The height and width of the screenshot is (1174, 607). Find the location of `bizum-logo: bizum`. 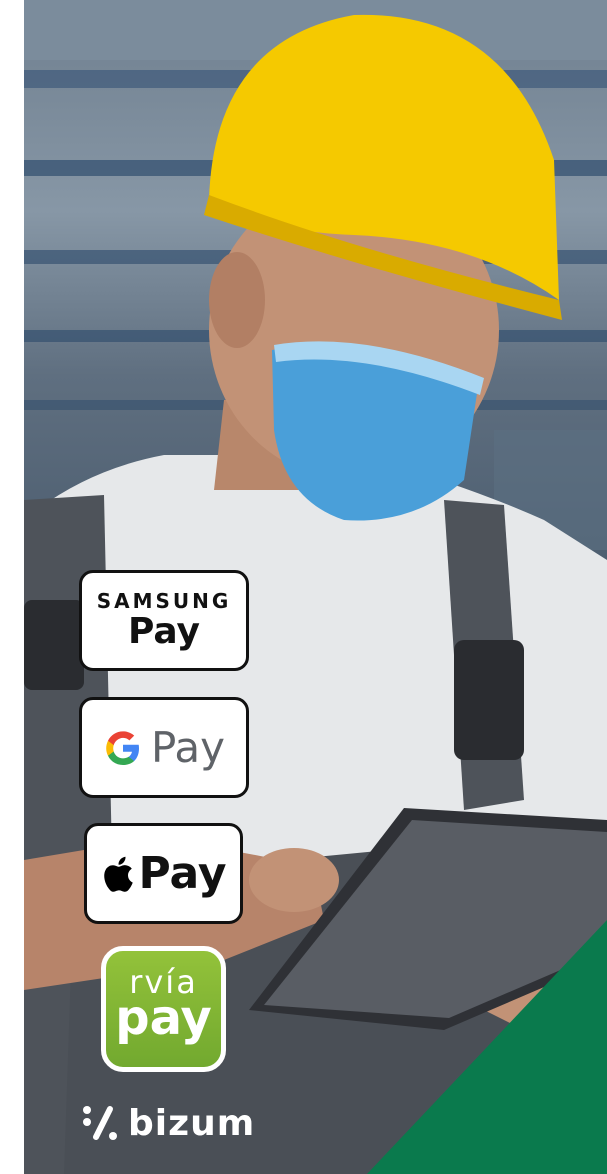

bizum-logo: bizum is located at coordinates (167, 1123).